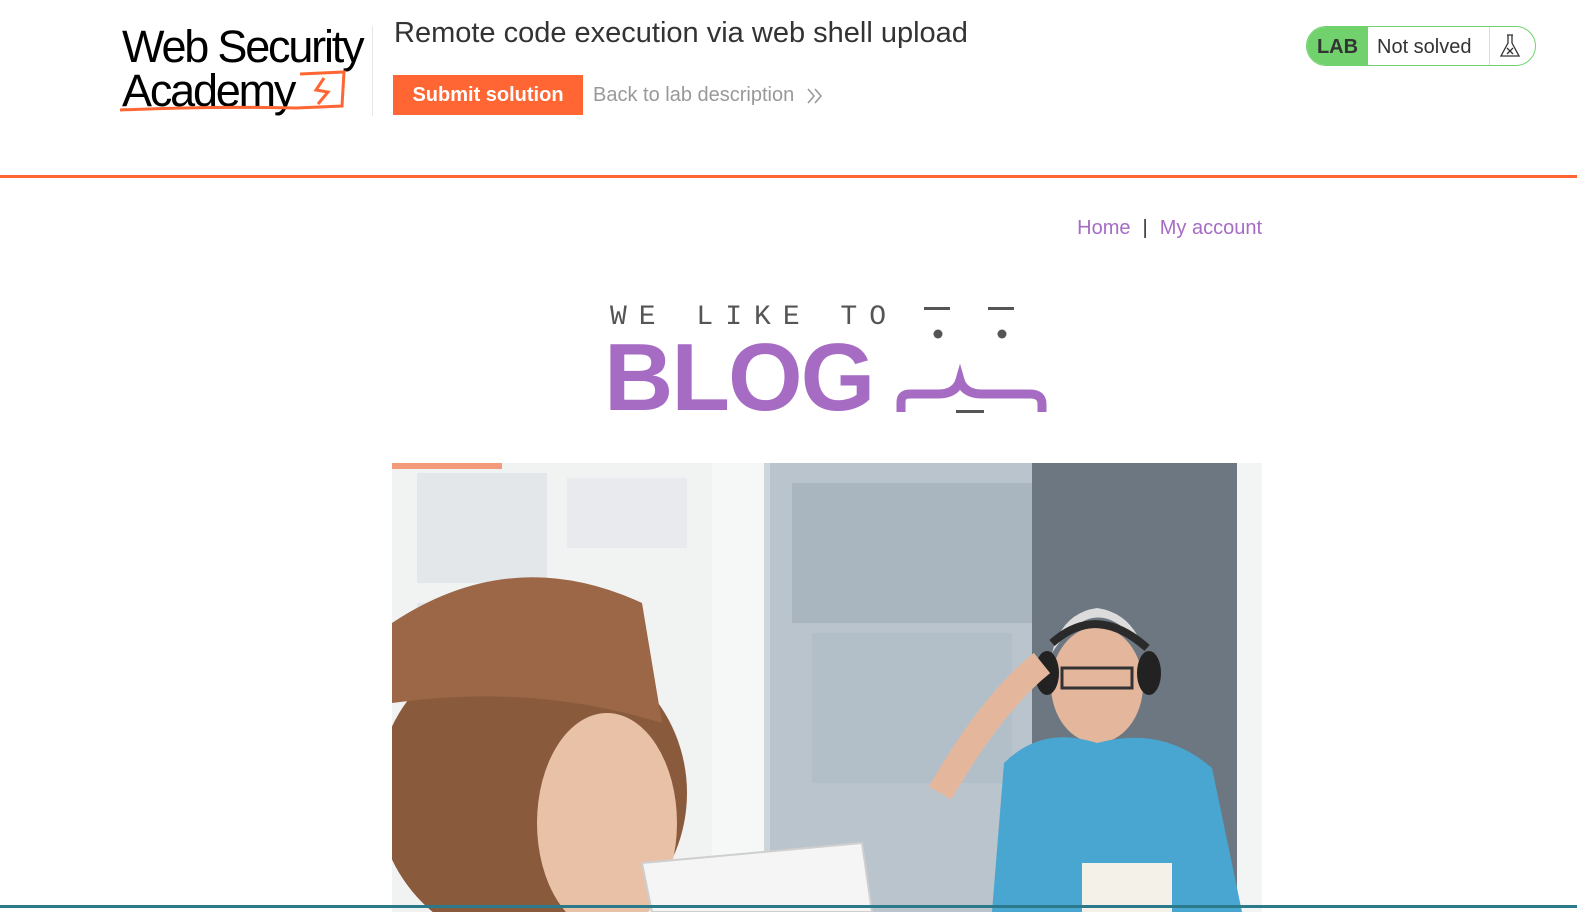 This screenshot has height=912, width=1577. Describe the element at coordinates (788, 906) in the screenshot. I see `bottom-strip` at that location.